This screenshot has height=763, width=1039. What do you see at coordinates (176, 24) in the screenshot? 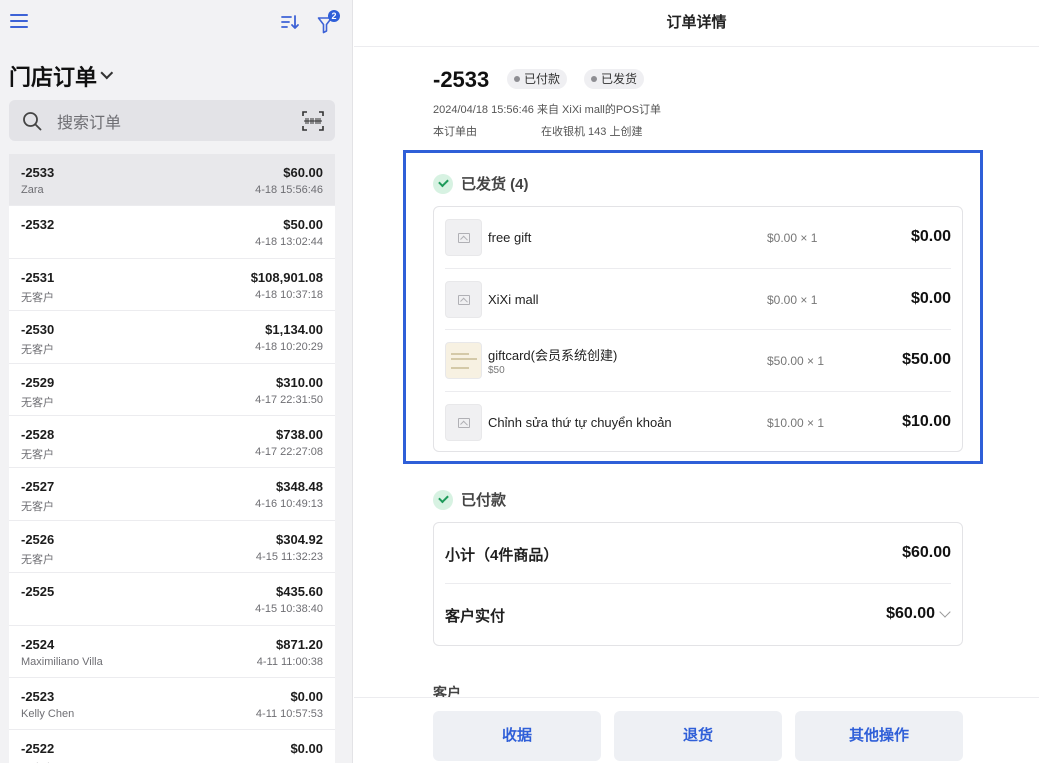
I see `sidebar-toolbar: 2` at bounding box center [176, 24].